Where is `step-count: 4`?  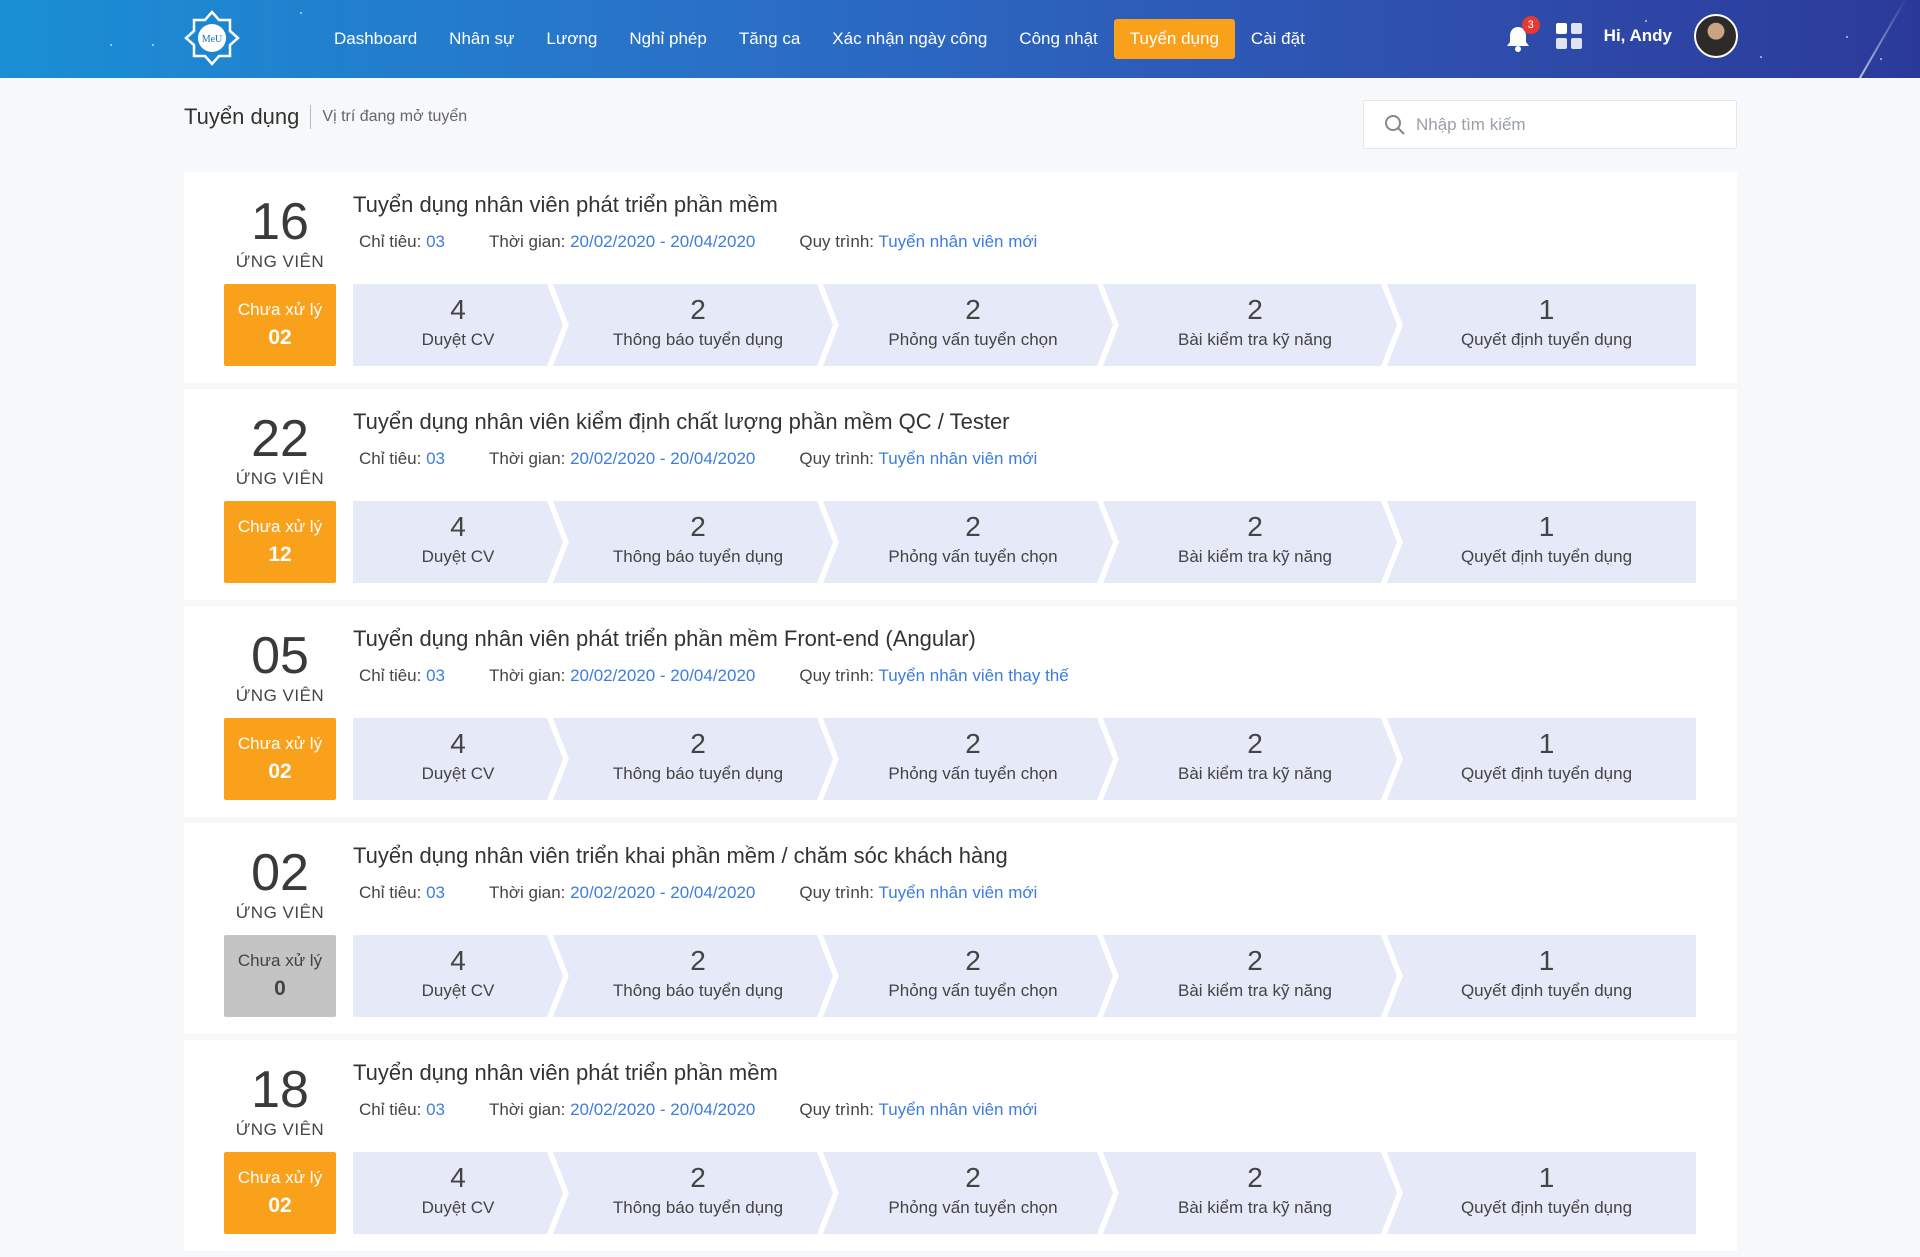
step-count: 4 is located at coordinates (458, 1177).